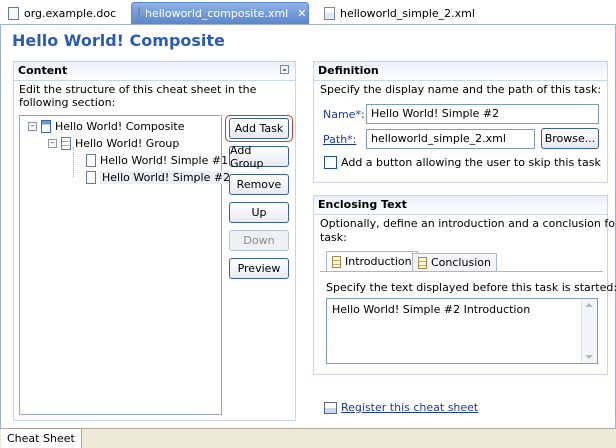 The image size is (616, 448). I want to click on tree-node-group: – Hello World! Group, so click(113, 143).